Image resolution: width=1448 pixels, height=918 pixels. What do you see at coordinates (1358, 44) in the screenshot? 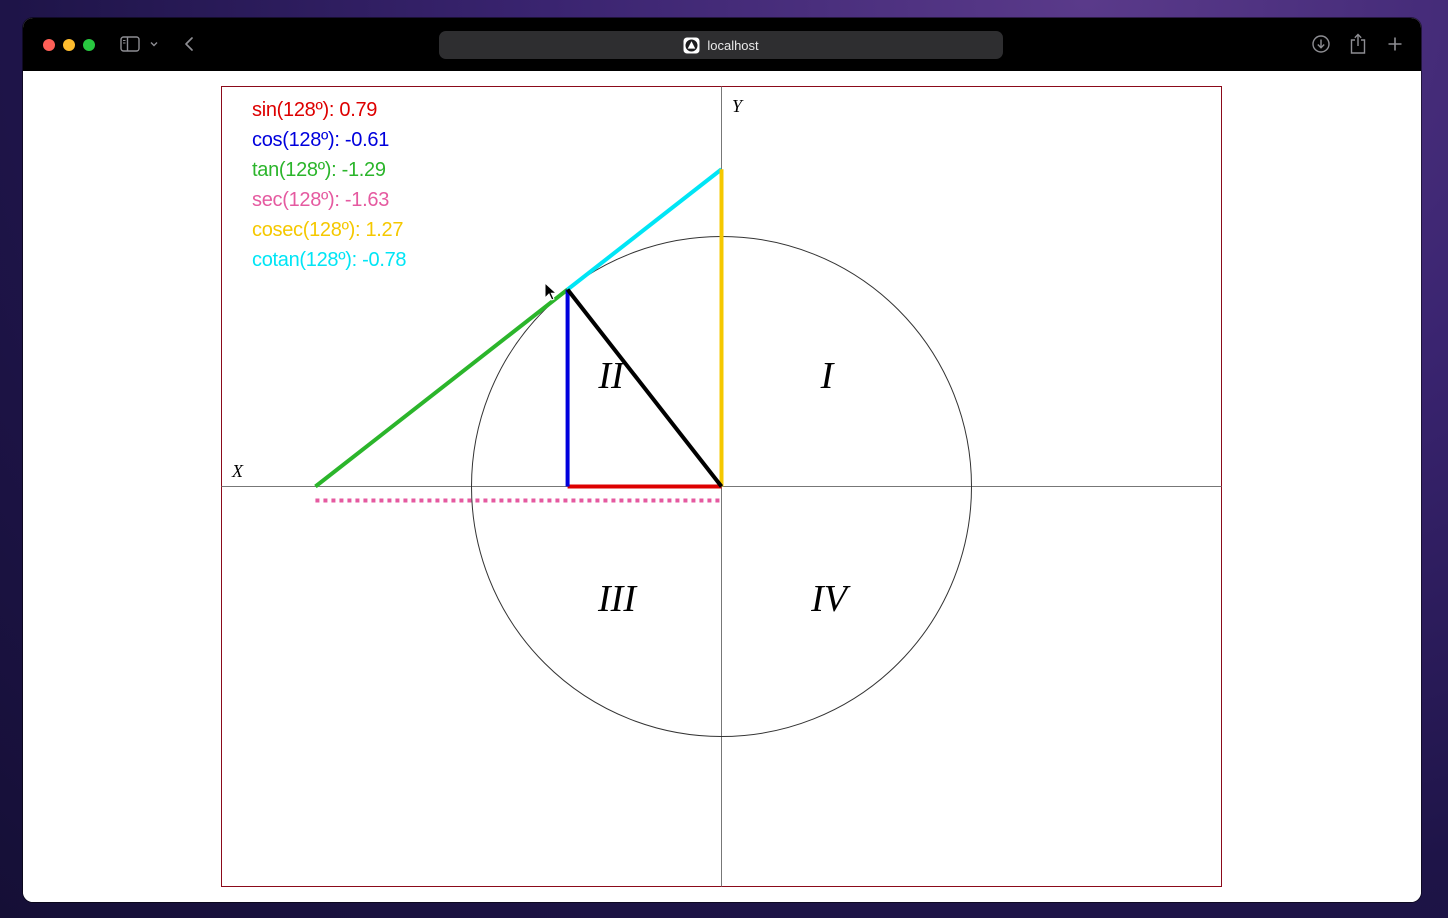
I see `share-icon` at bounding box center [1358, 44].